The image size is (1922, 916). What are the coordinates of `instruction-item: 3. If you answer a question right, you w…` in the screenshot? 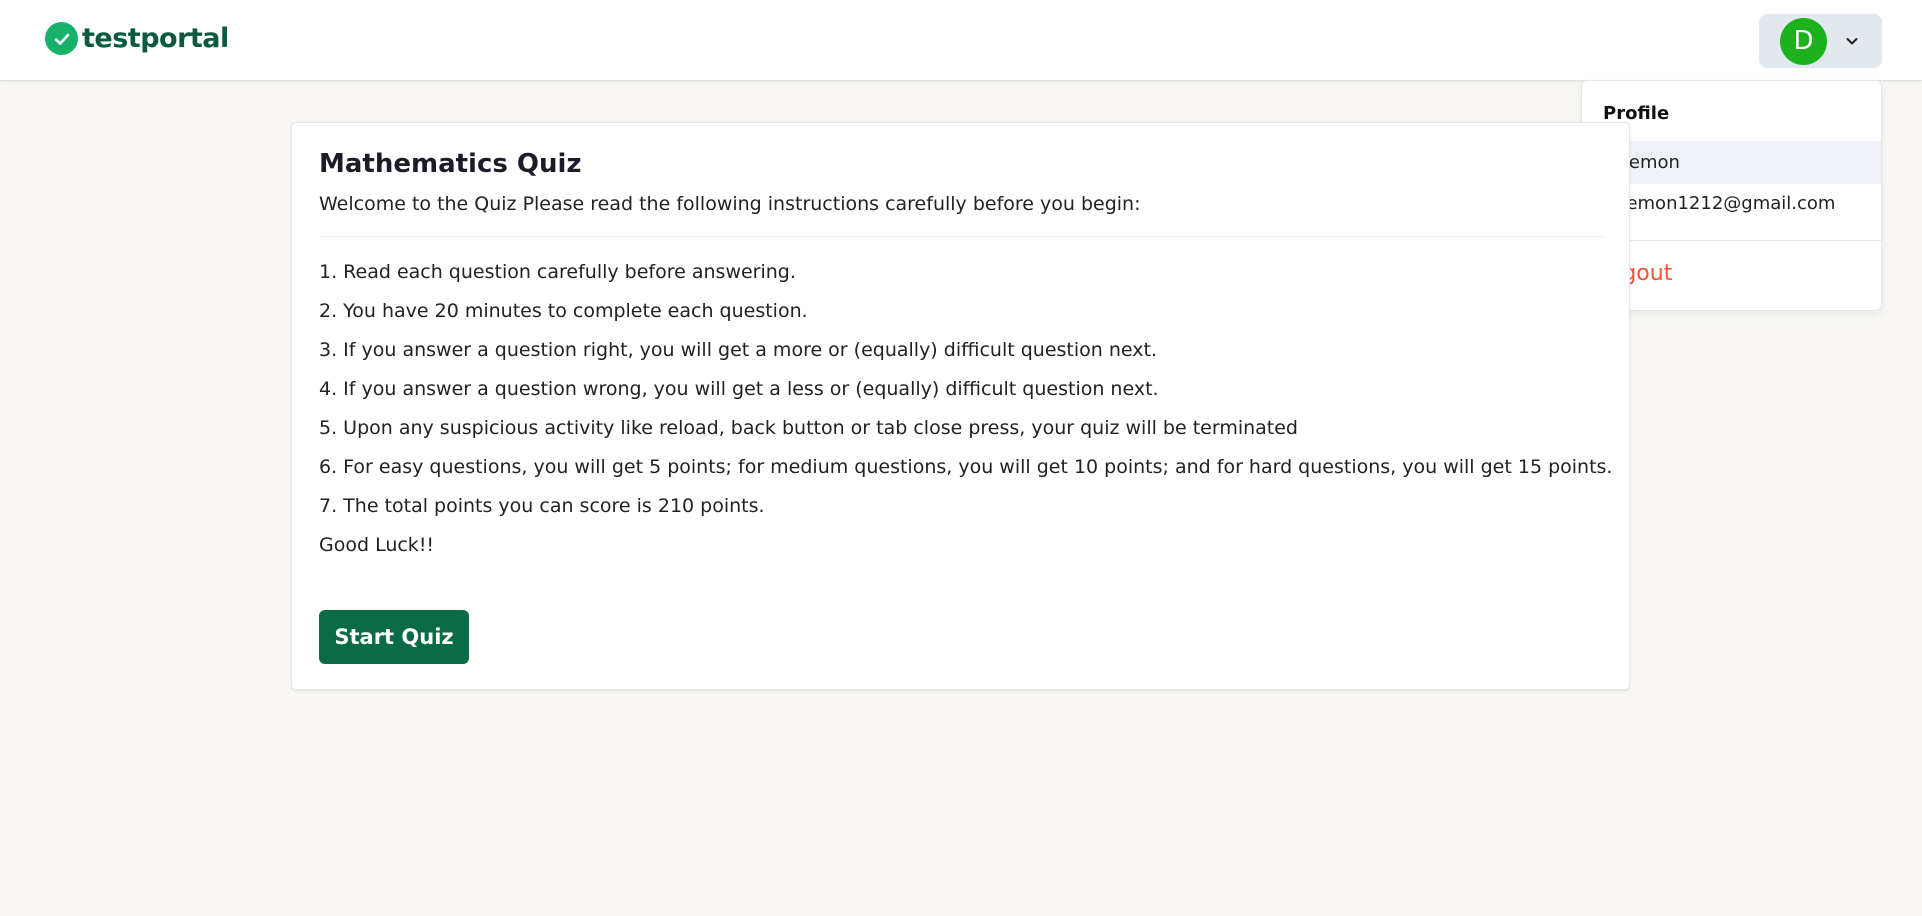 It's located at (738, 350).